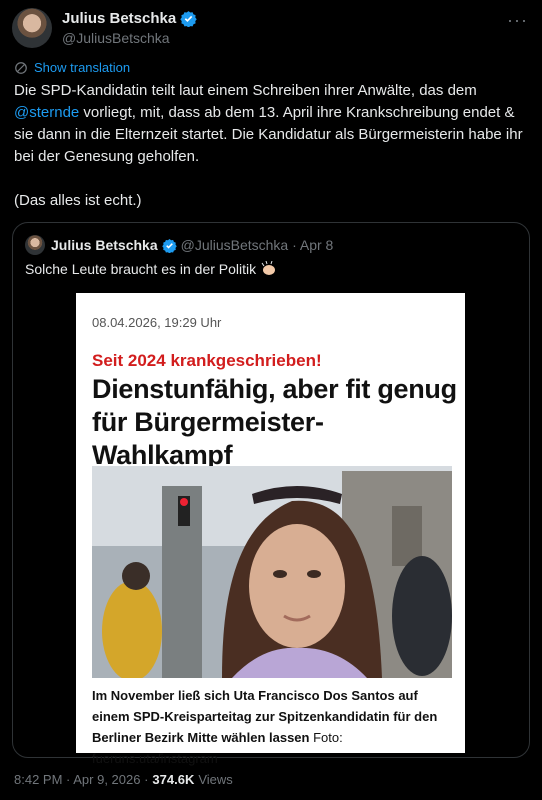  I want to click on mention-link: @sternde, so click(46, 112).